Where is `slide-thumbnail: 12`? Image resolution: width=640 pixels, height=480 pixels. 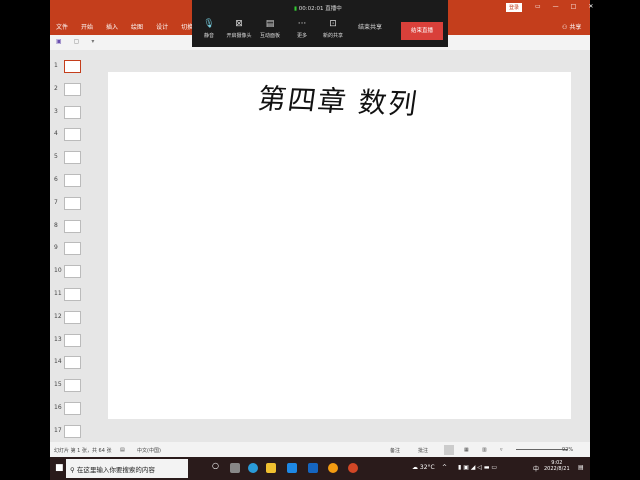
slide-thumbnail: 12 is located at coordinates (74, 318).